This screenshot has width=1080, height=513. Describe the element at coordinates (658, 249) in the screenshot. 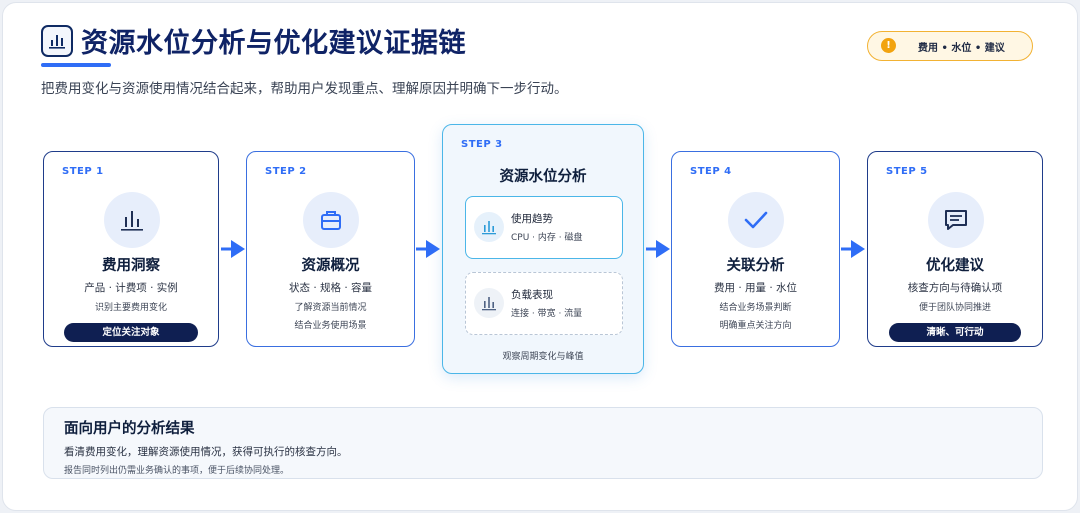

I see `arrow-3-icon` at that location.